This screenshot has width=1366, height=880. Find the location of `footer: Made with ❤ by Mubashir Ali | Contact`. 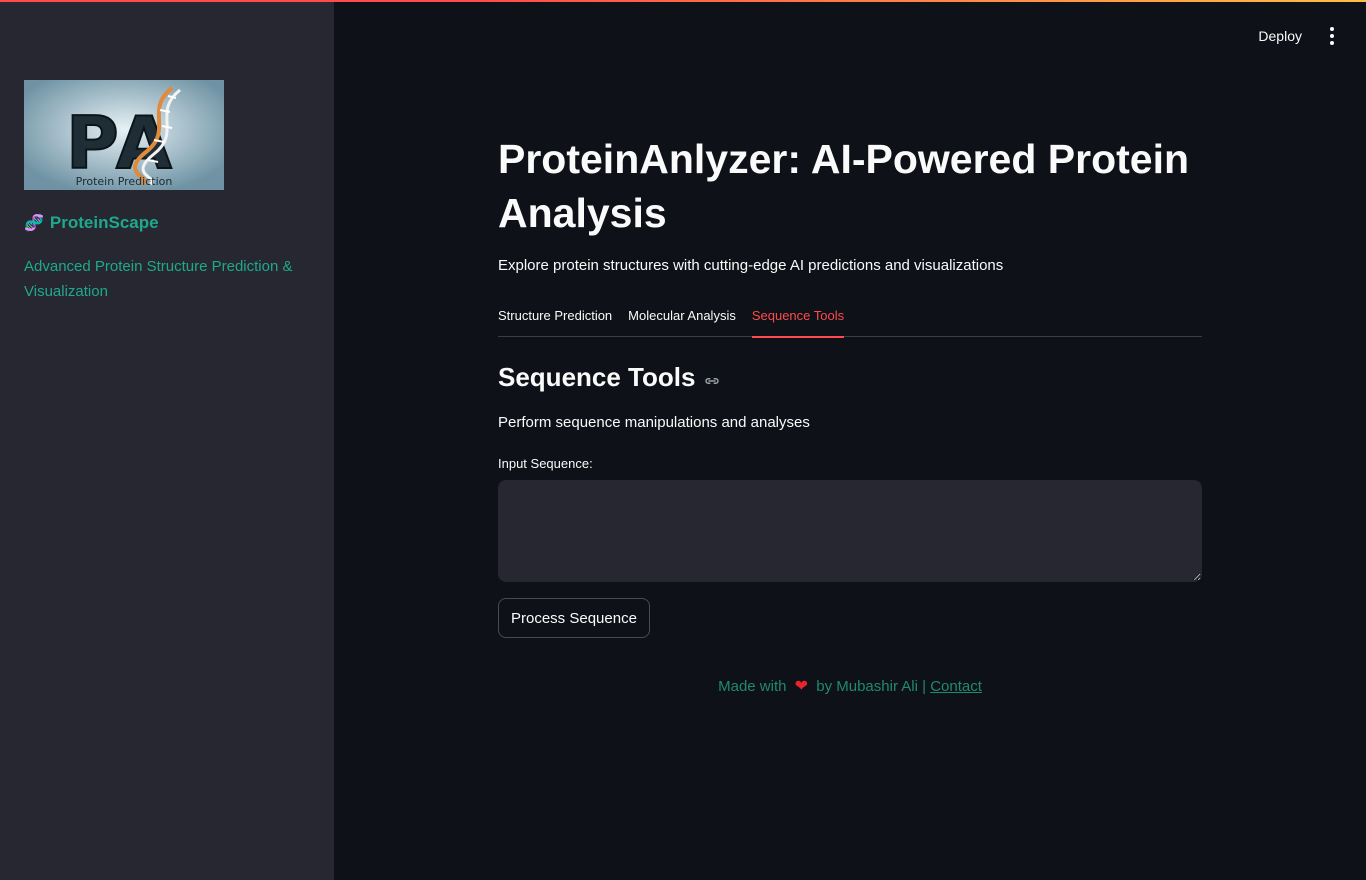

footer: Made with ❤ by Mubashir Ali | Contact is located at coordinates (850, 686).